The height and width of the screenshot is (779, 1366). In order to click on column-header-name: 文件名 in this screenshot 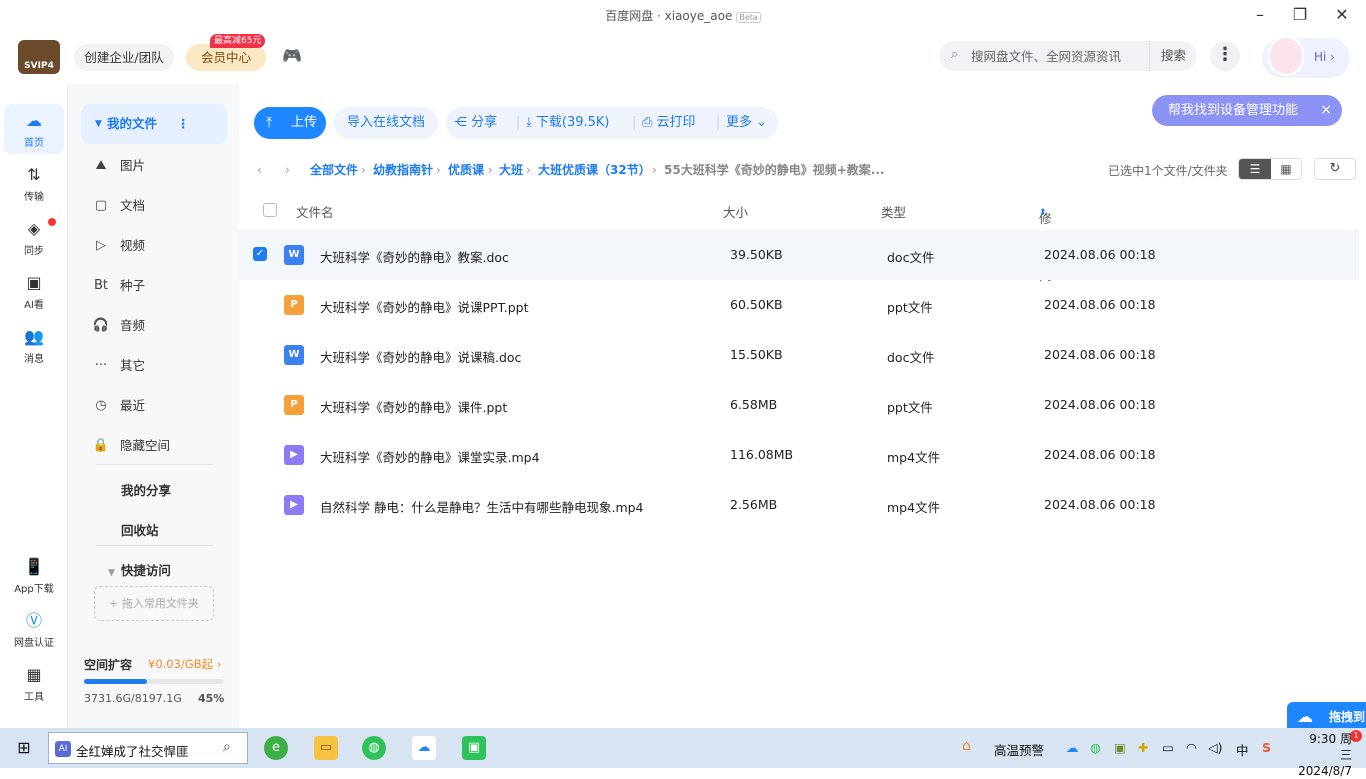, I will do `click(315, 211)`.